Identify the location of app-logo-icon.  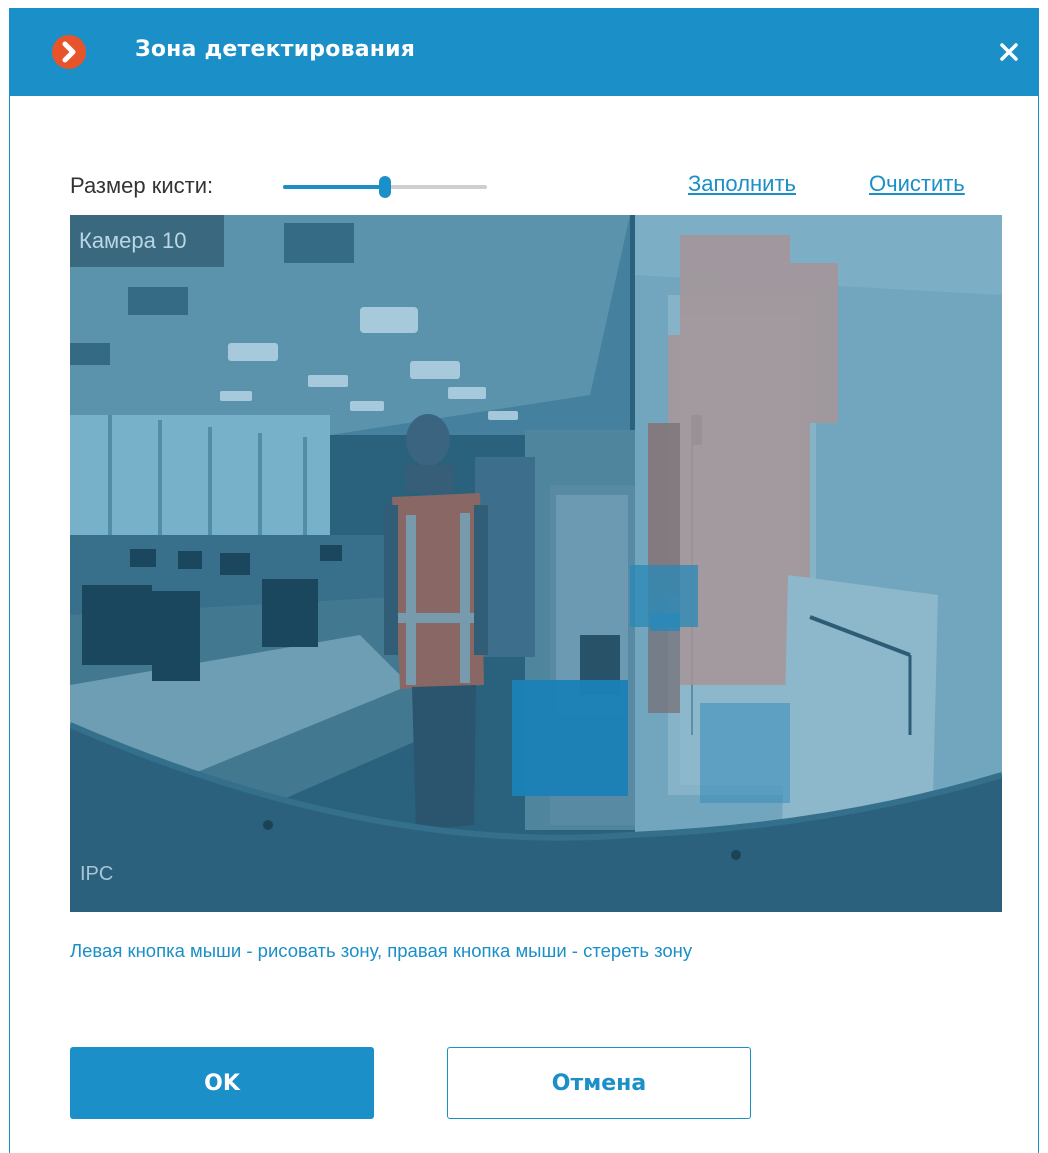
(69, 52).